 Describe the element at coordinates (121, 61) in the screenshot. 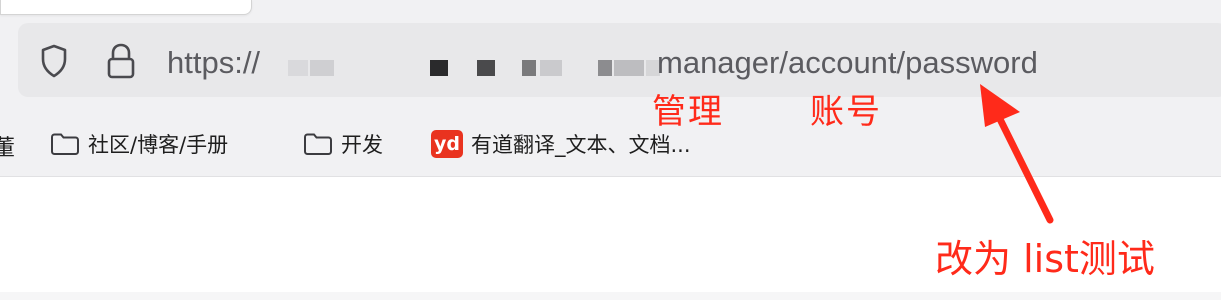

I see `lock-icon` at that location.